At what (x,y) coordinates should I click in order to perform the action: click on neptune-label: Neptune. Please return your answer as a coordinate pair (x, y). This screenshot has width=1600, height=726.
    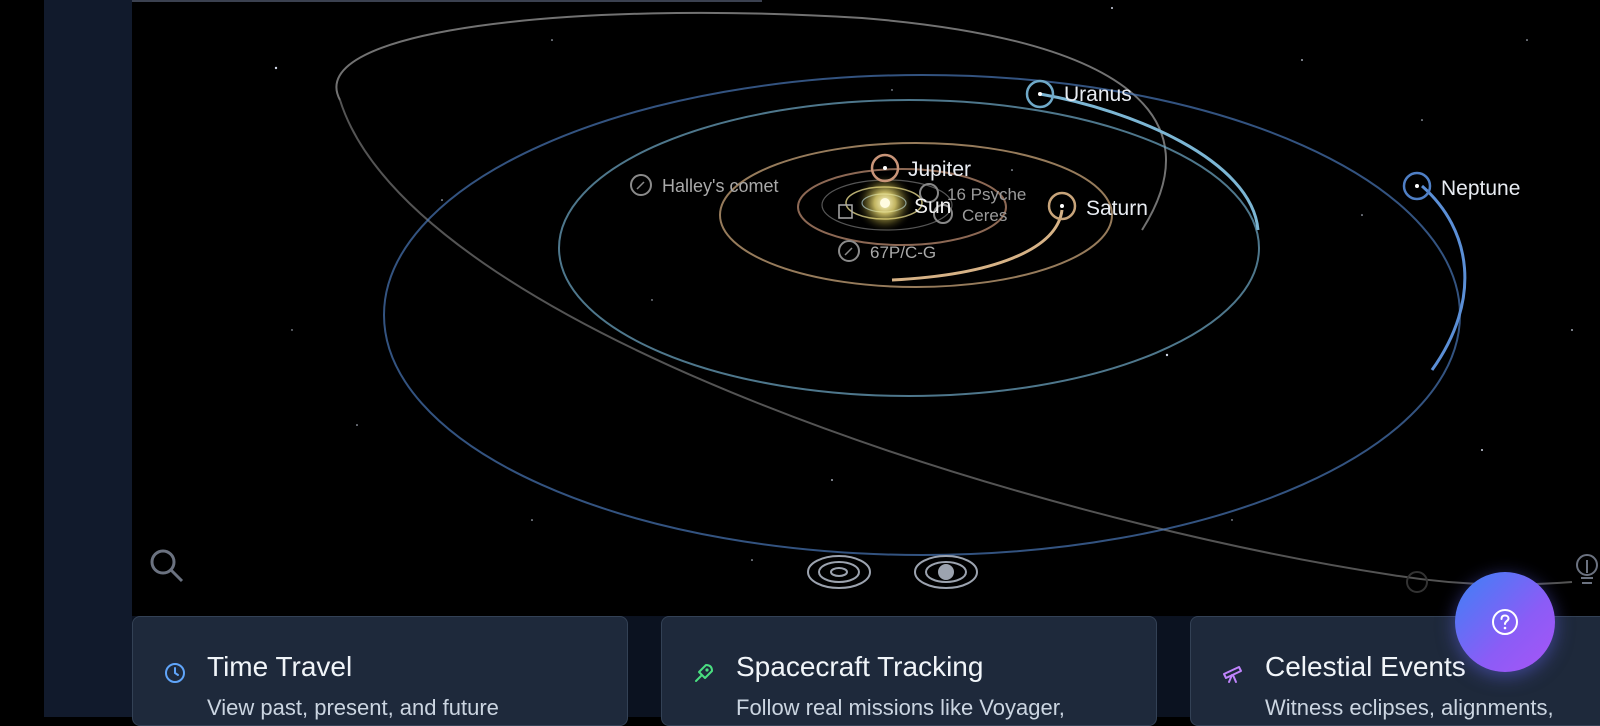
    Looking at the image, I should click on (1480, 188).